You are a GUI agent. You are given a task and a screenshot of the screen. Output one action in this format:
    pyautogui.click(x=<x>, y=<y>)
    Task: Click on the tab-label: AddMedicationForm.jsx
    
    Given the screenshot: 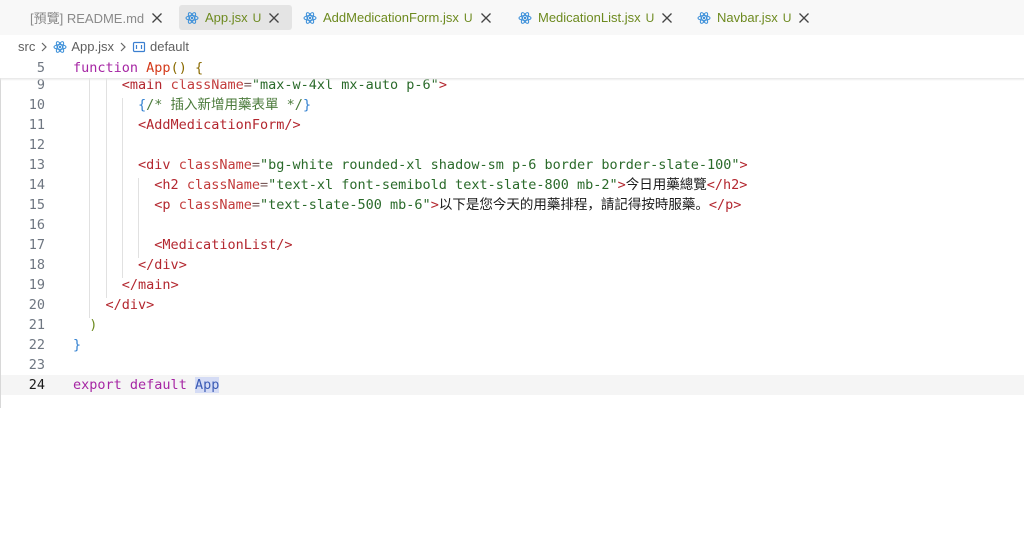 What is the action you would take?
    pyautogui.click(x=391, y=17)
    